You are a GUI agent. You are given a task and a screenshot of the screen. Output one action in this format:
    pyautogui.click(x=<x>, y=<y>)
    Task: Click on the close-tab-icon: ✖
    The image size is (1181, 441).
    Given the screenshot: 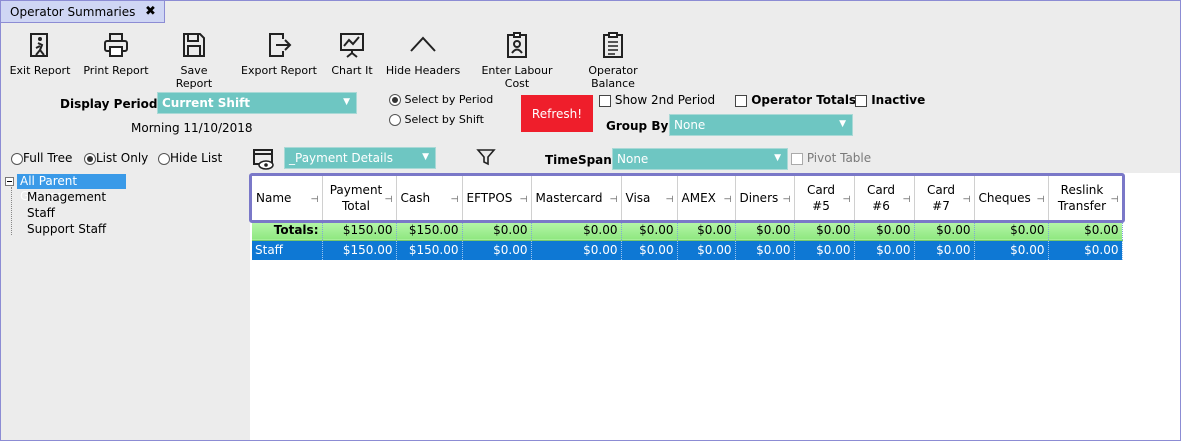 What is the action you would take?
    pyautogui.click(x=150, y=11)
    